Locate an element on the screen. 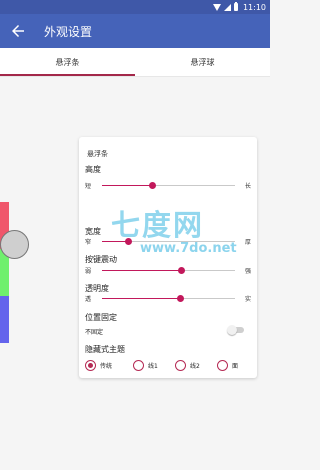 The image size is (320, 470). vibration-slider-row: 弱 强 is located at coordinates (168, 271).